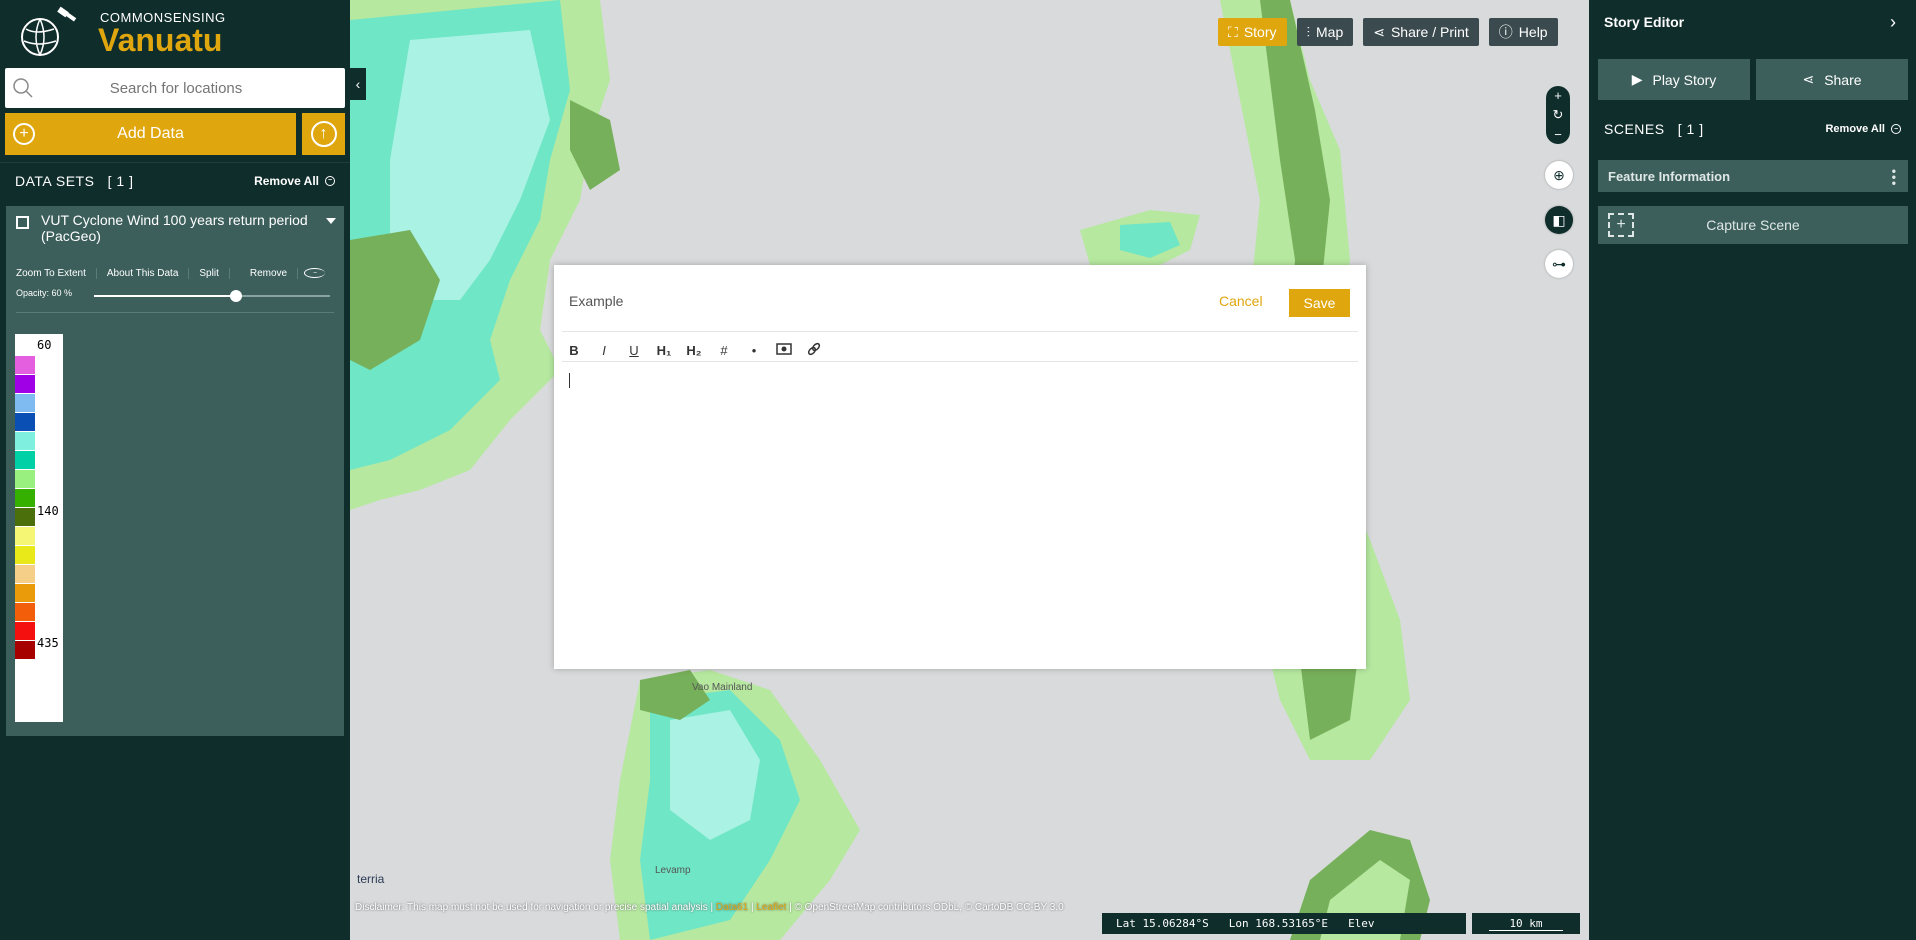 Image resolution: width=1916 pixels, height=940 pixels. Describe the element at coordinates (784, 350) in the screenshot. I see `image-icon` at that location.